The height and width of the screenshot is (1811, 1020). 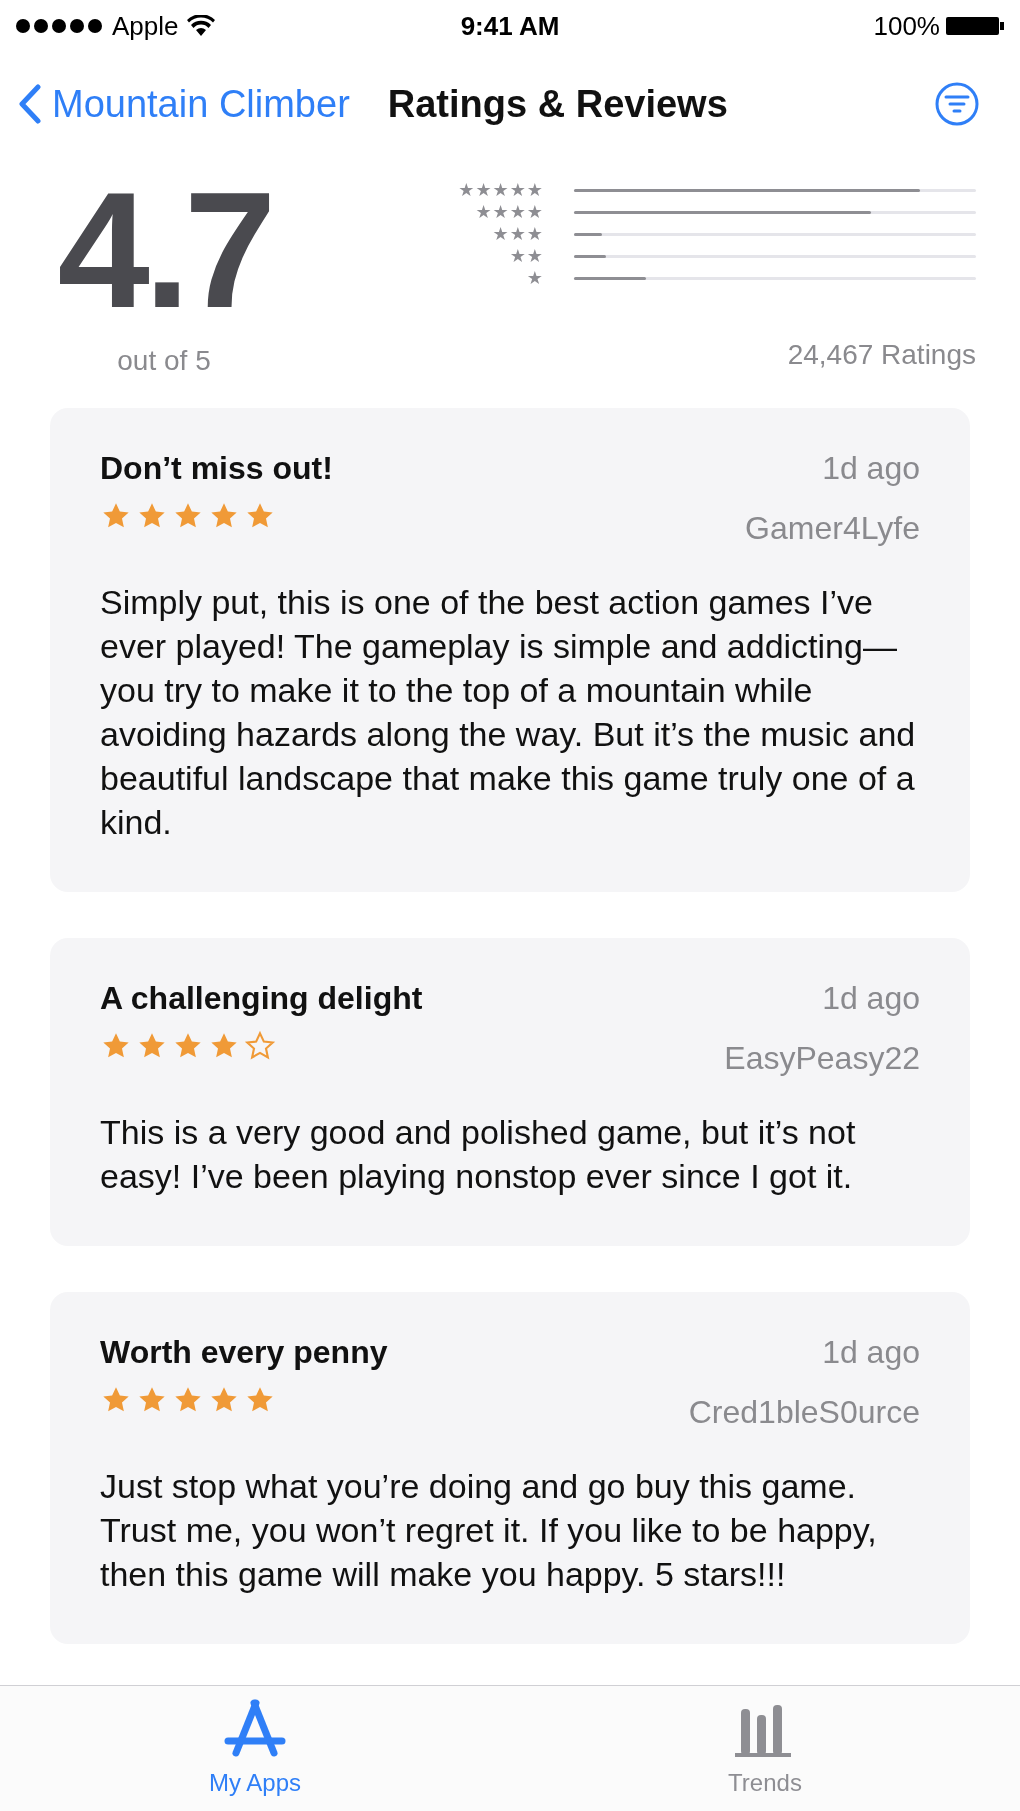 I want to click on review-text: This is a very good and polished game, but it’s not easy! I’ve been playing nonstop ever since I got it., so click(x=478, y=1154).